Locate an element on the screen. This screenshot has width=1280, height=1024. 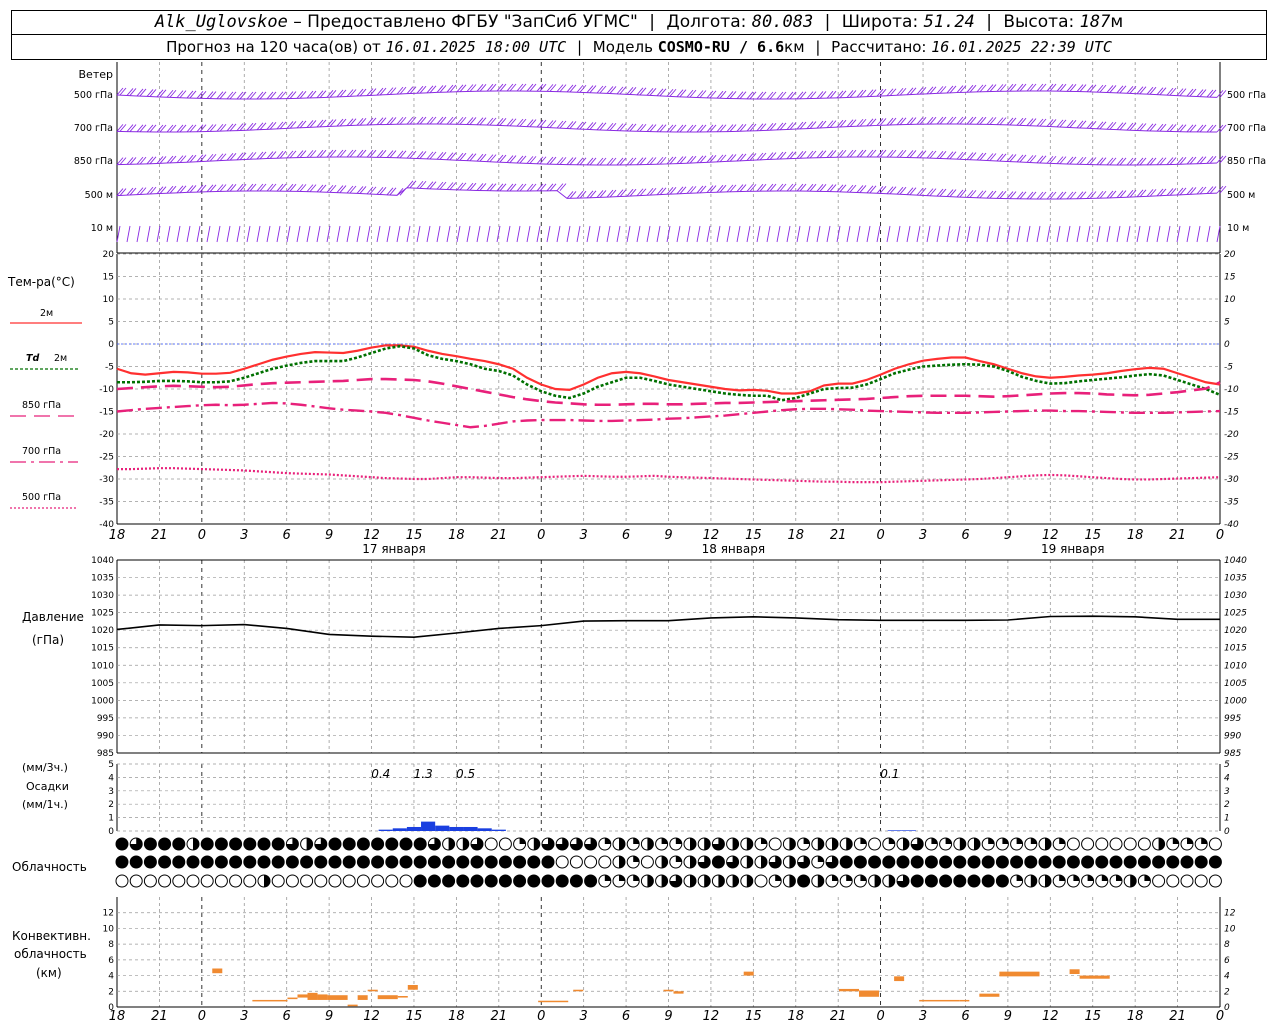
precip-bar is located at coordinates (498, 830).